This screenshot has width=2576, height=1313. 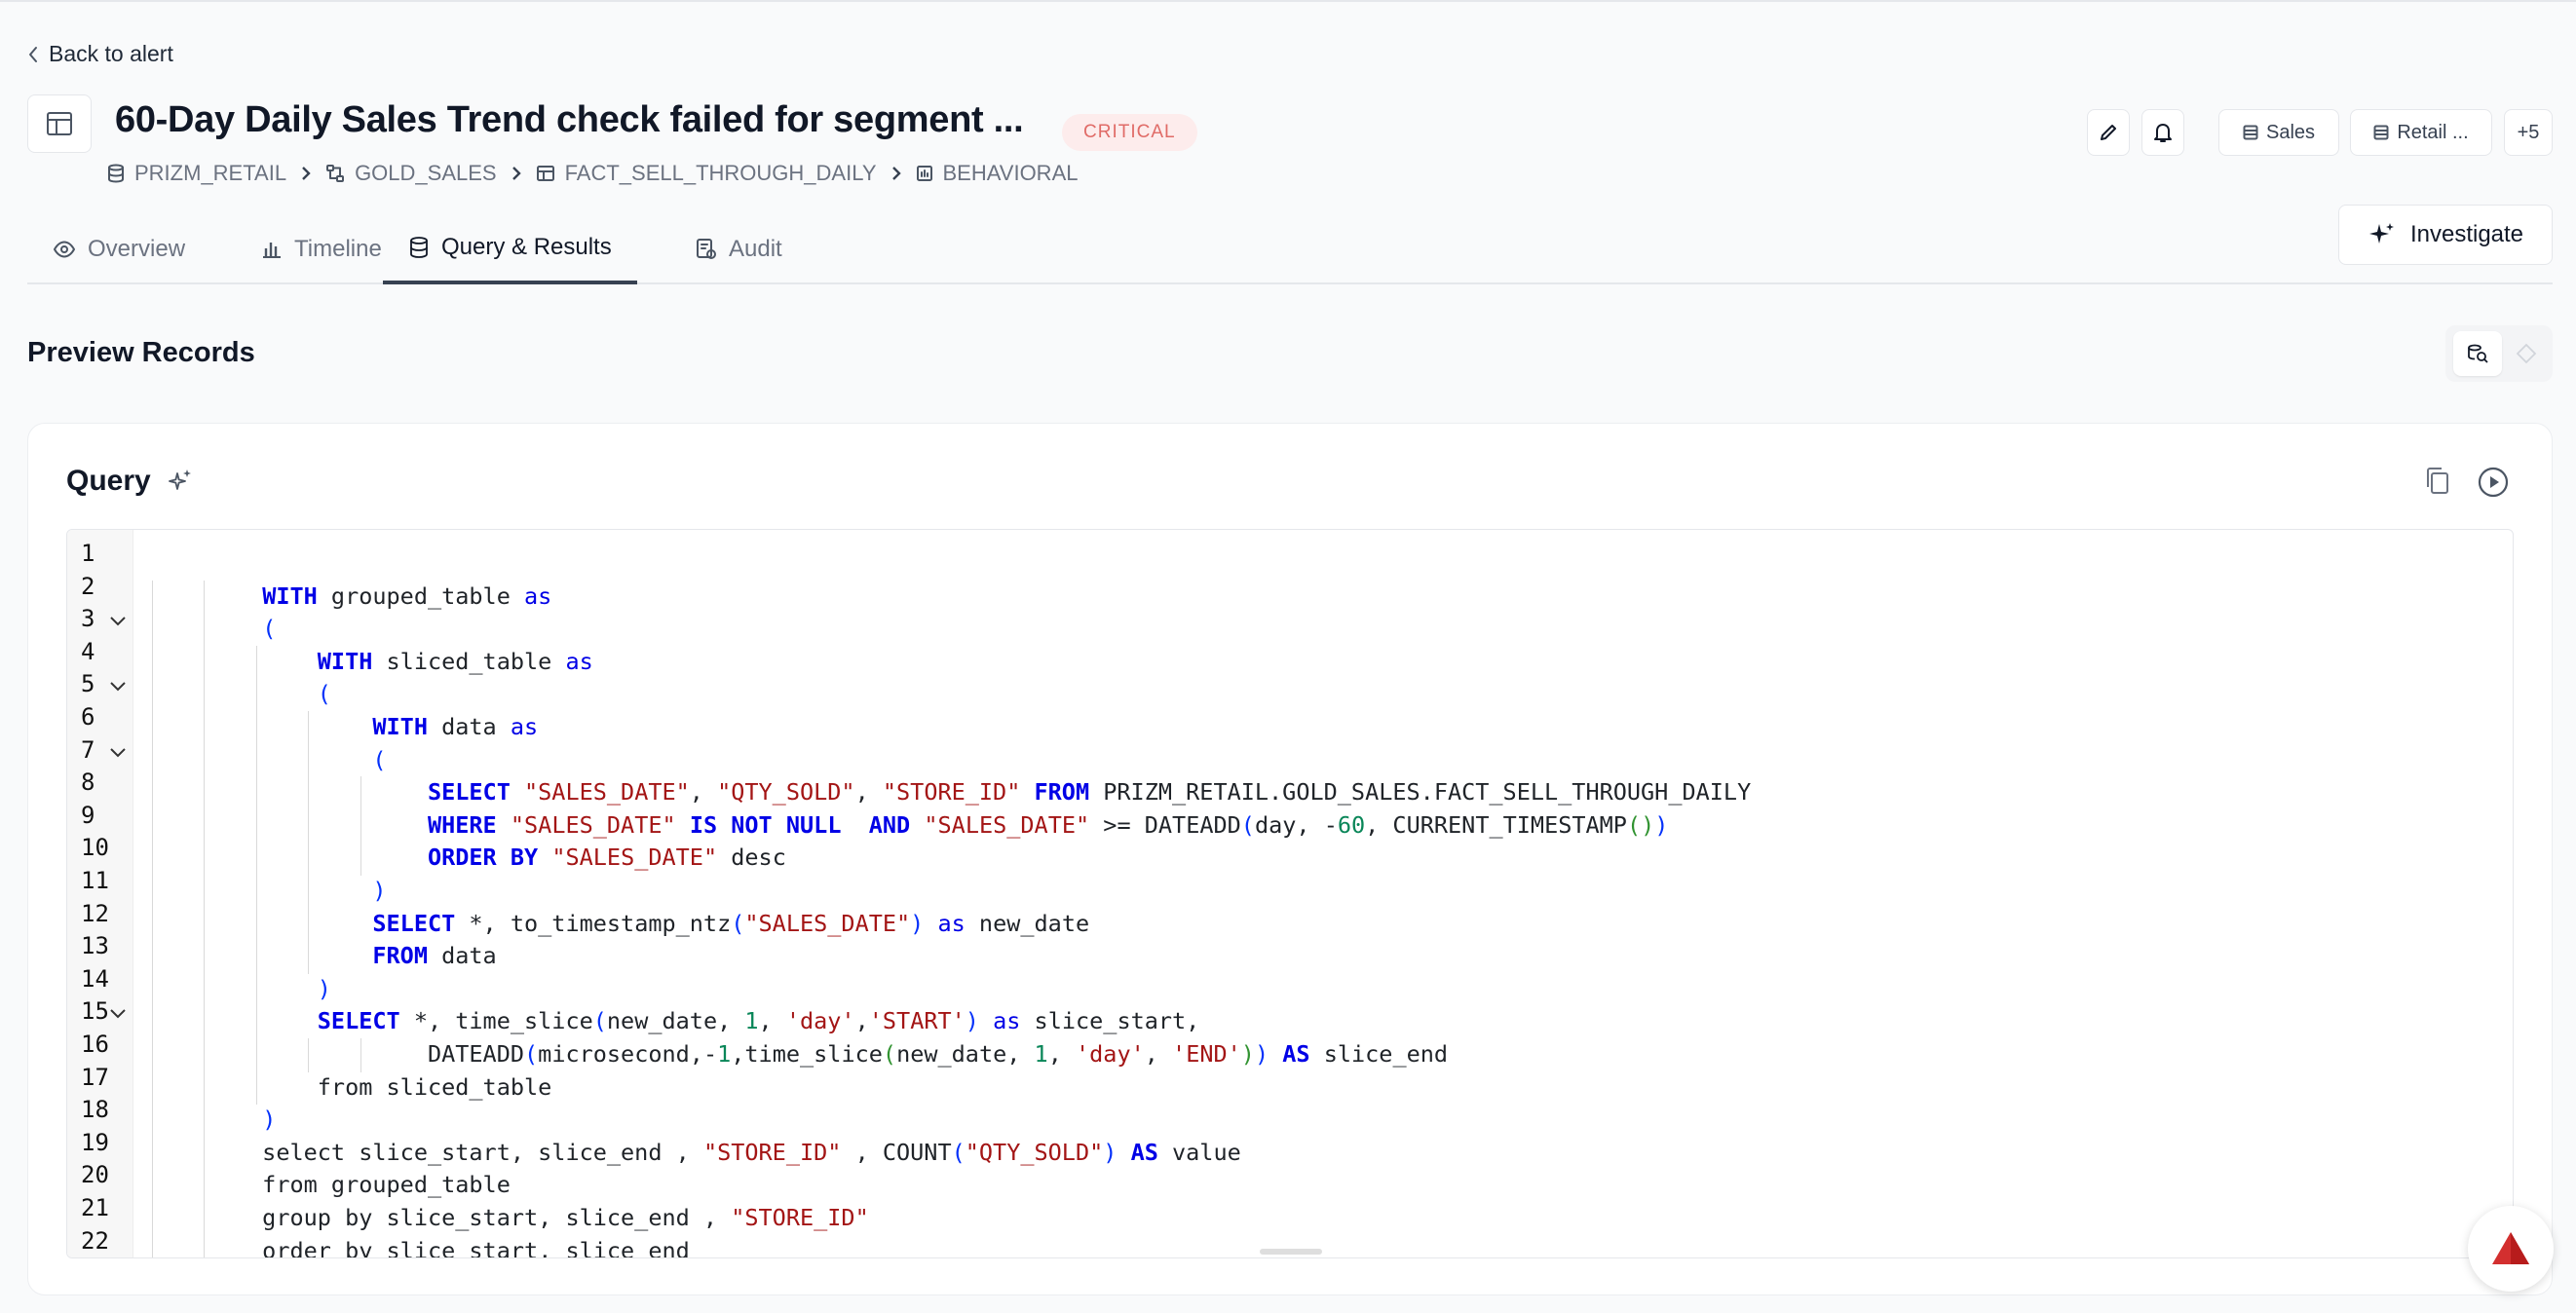 I want to click on line-number: 2, so click(x=88, y=586).